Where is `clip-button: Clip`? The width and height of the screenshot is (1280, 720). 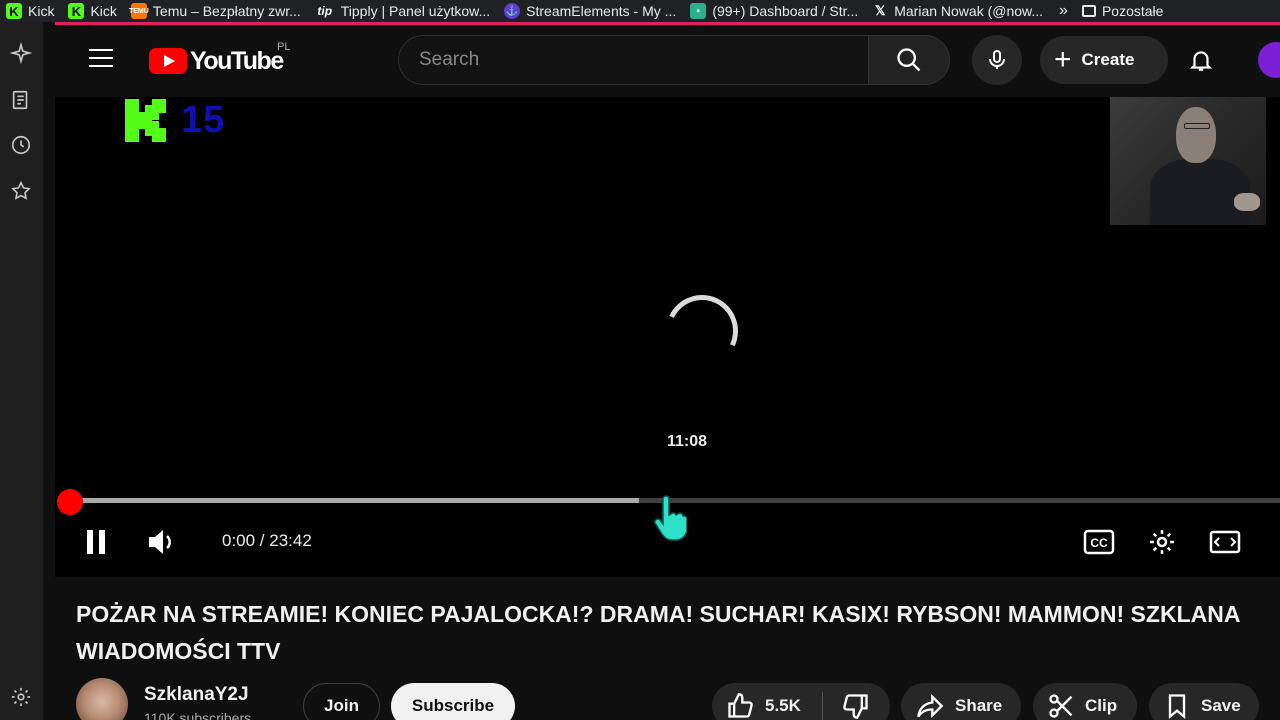
clip-button: Clip is located at coordinates (1085, 701).